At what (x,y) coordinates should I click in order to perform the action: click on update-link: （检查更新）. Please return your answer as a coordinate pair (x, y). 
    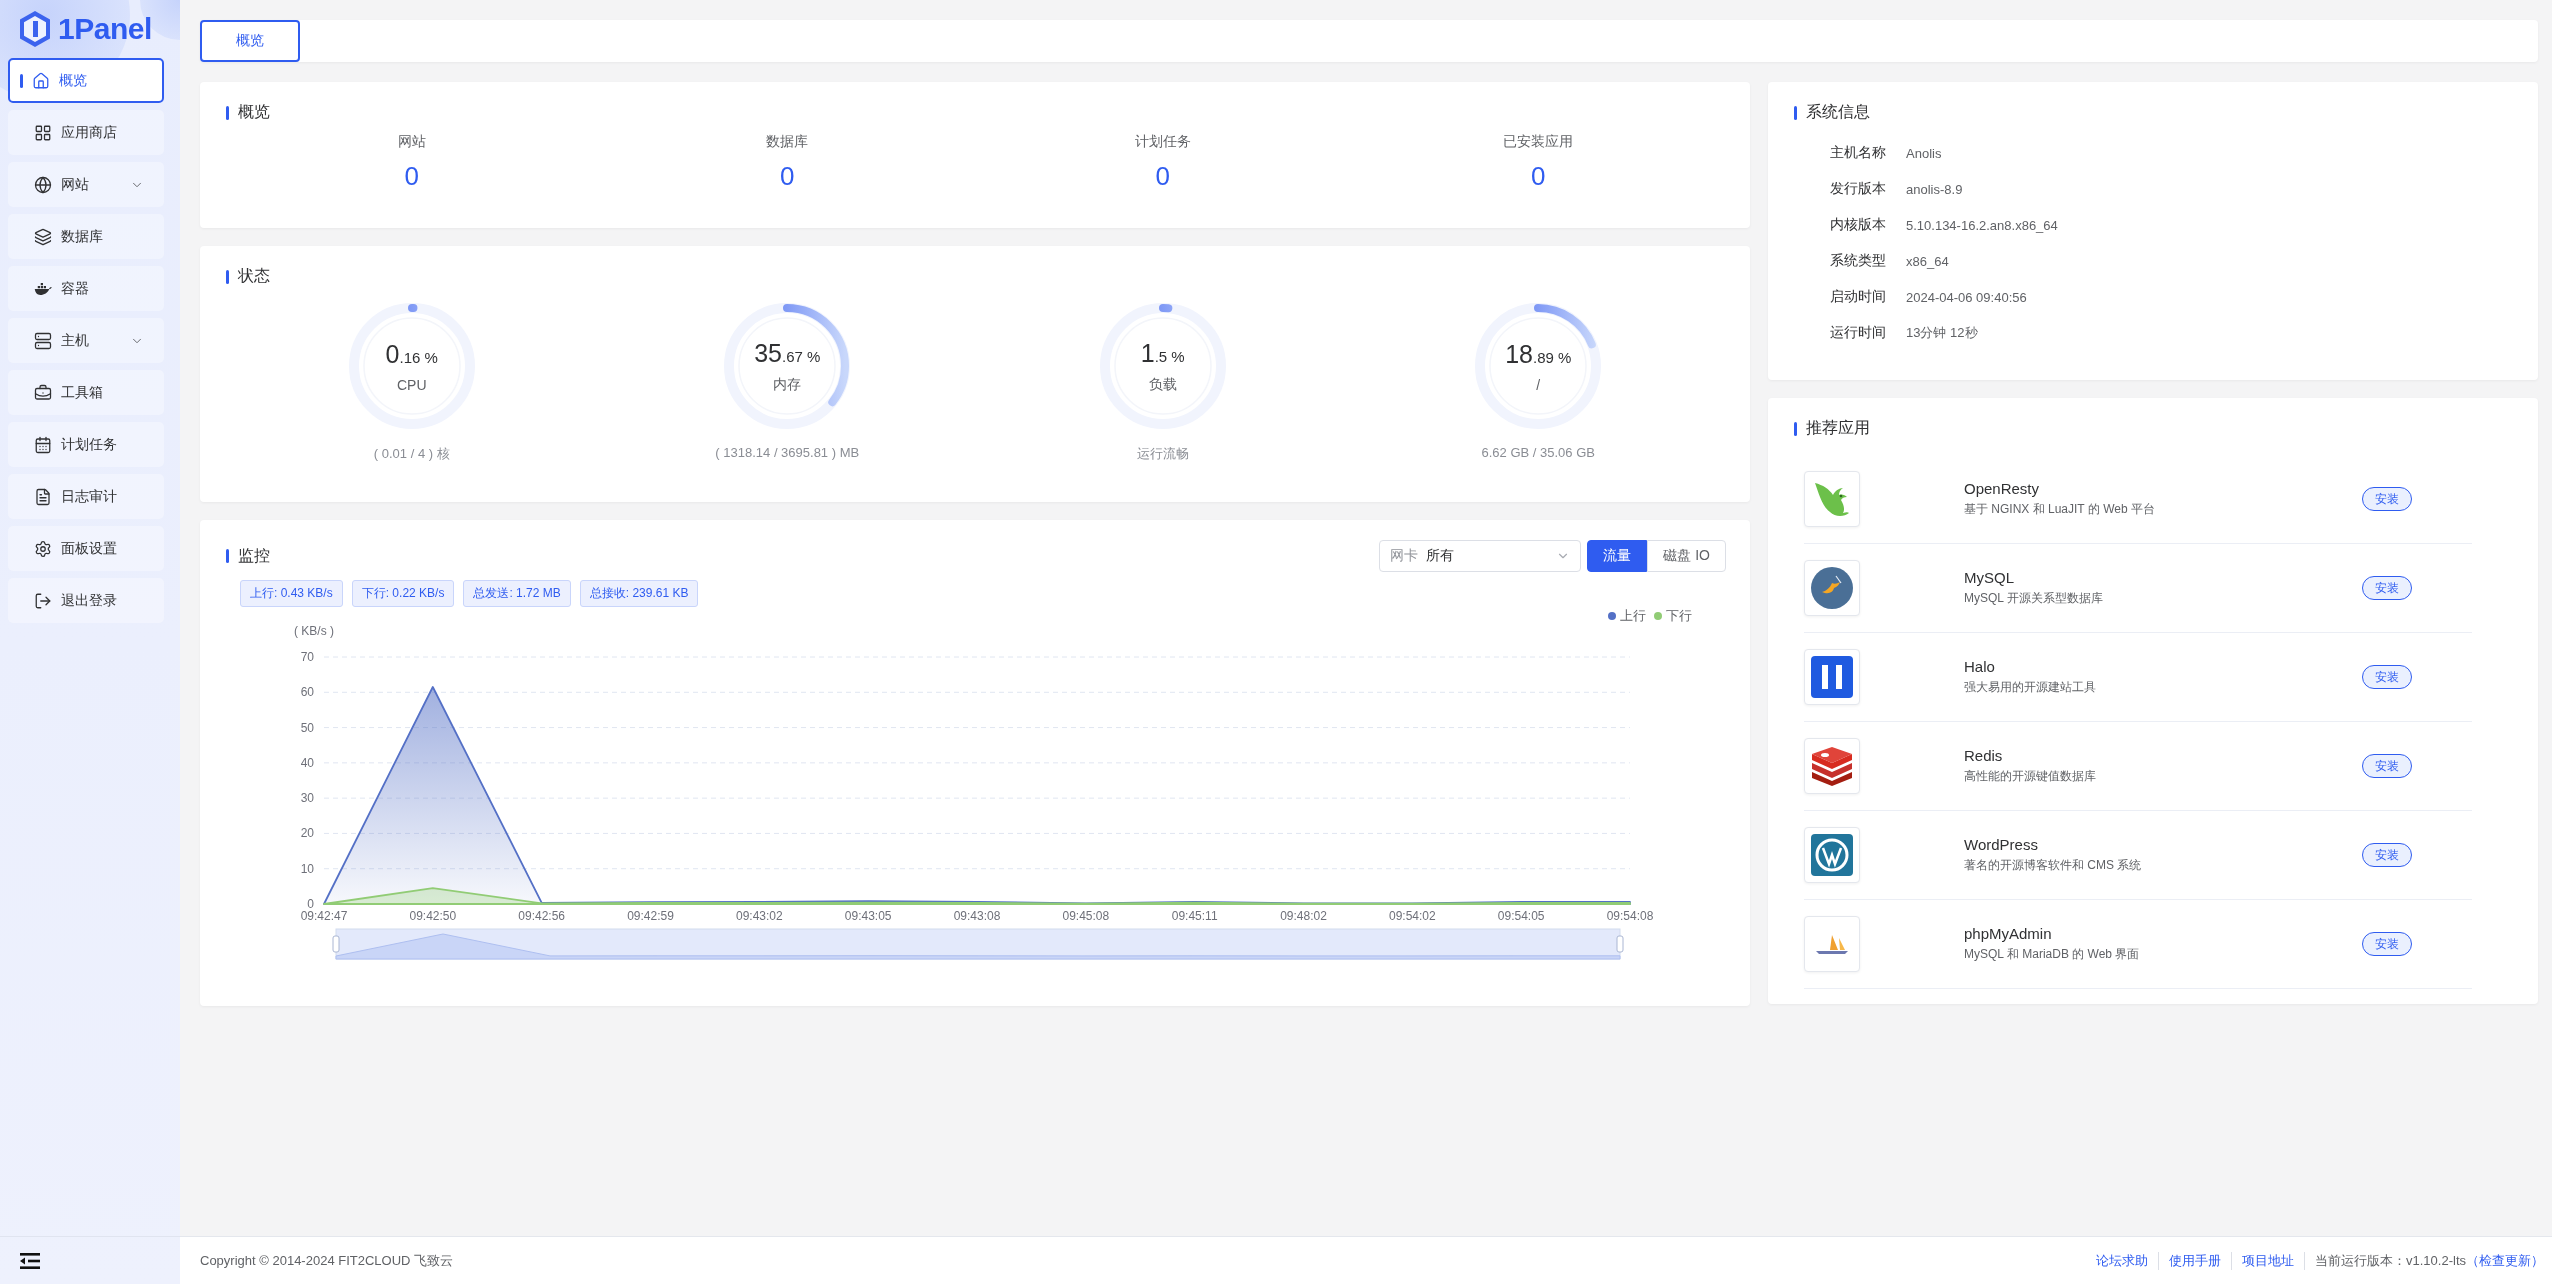
    Looking at the image, I should click on (2505, 1260).